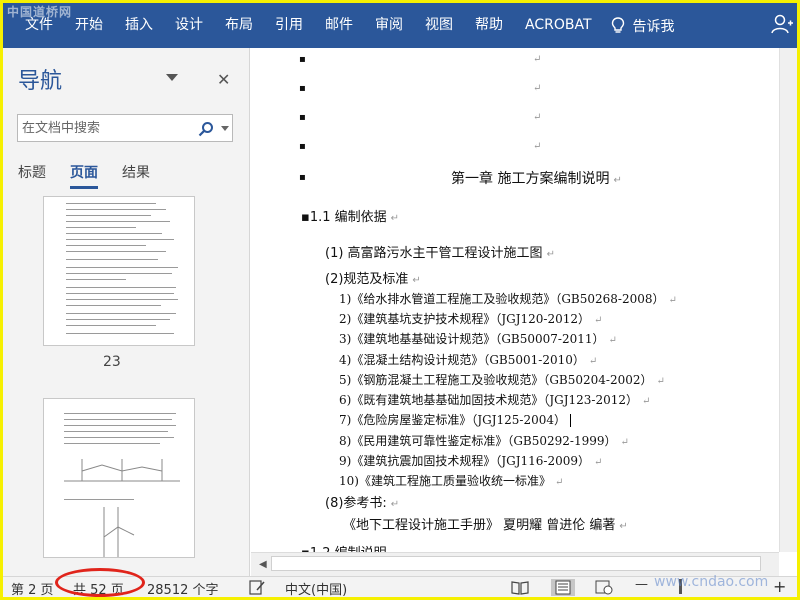 This screenshot has height=600, width=800. I want to click on section-heading-1-1: ▪1.1 编制依据 ↵, so click(350, 217).